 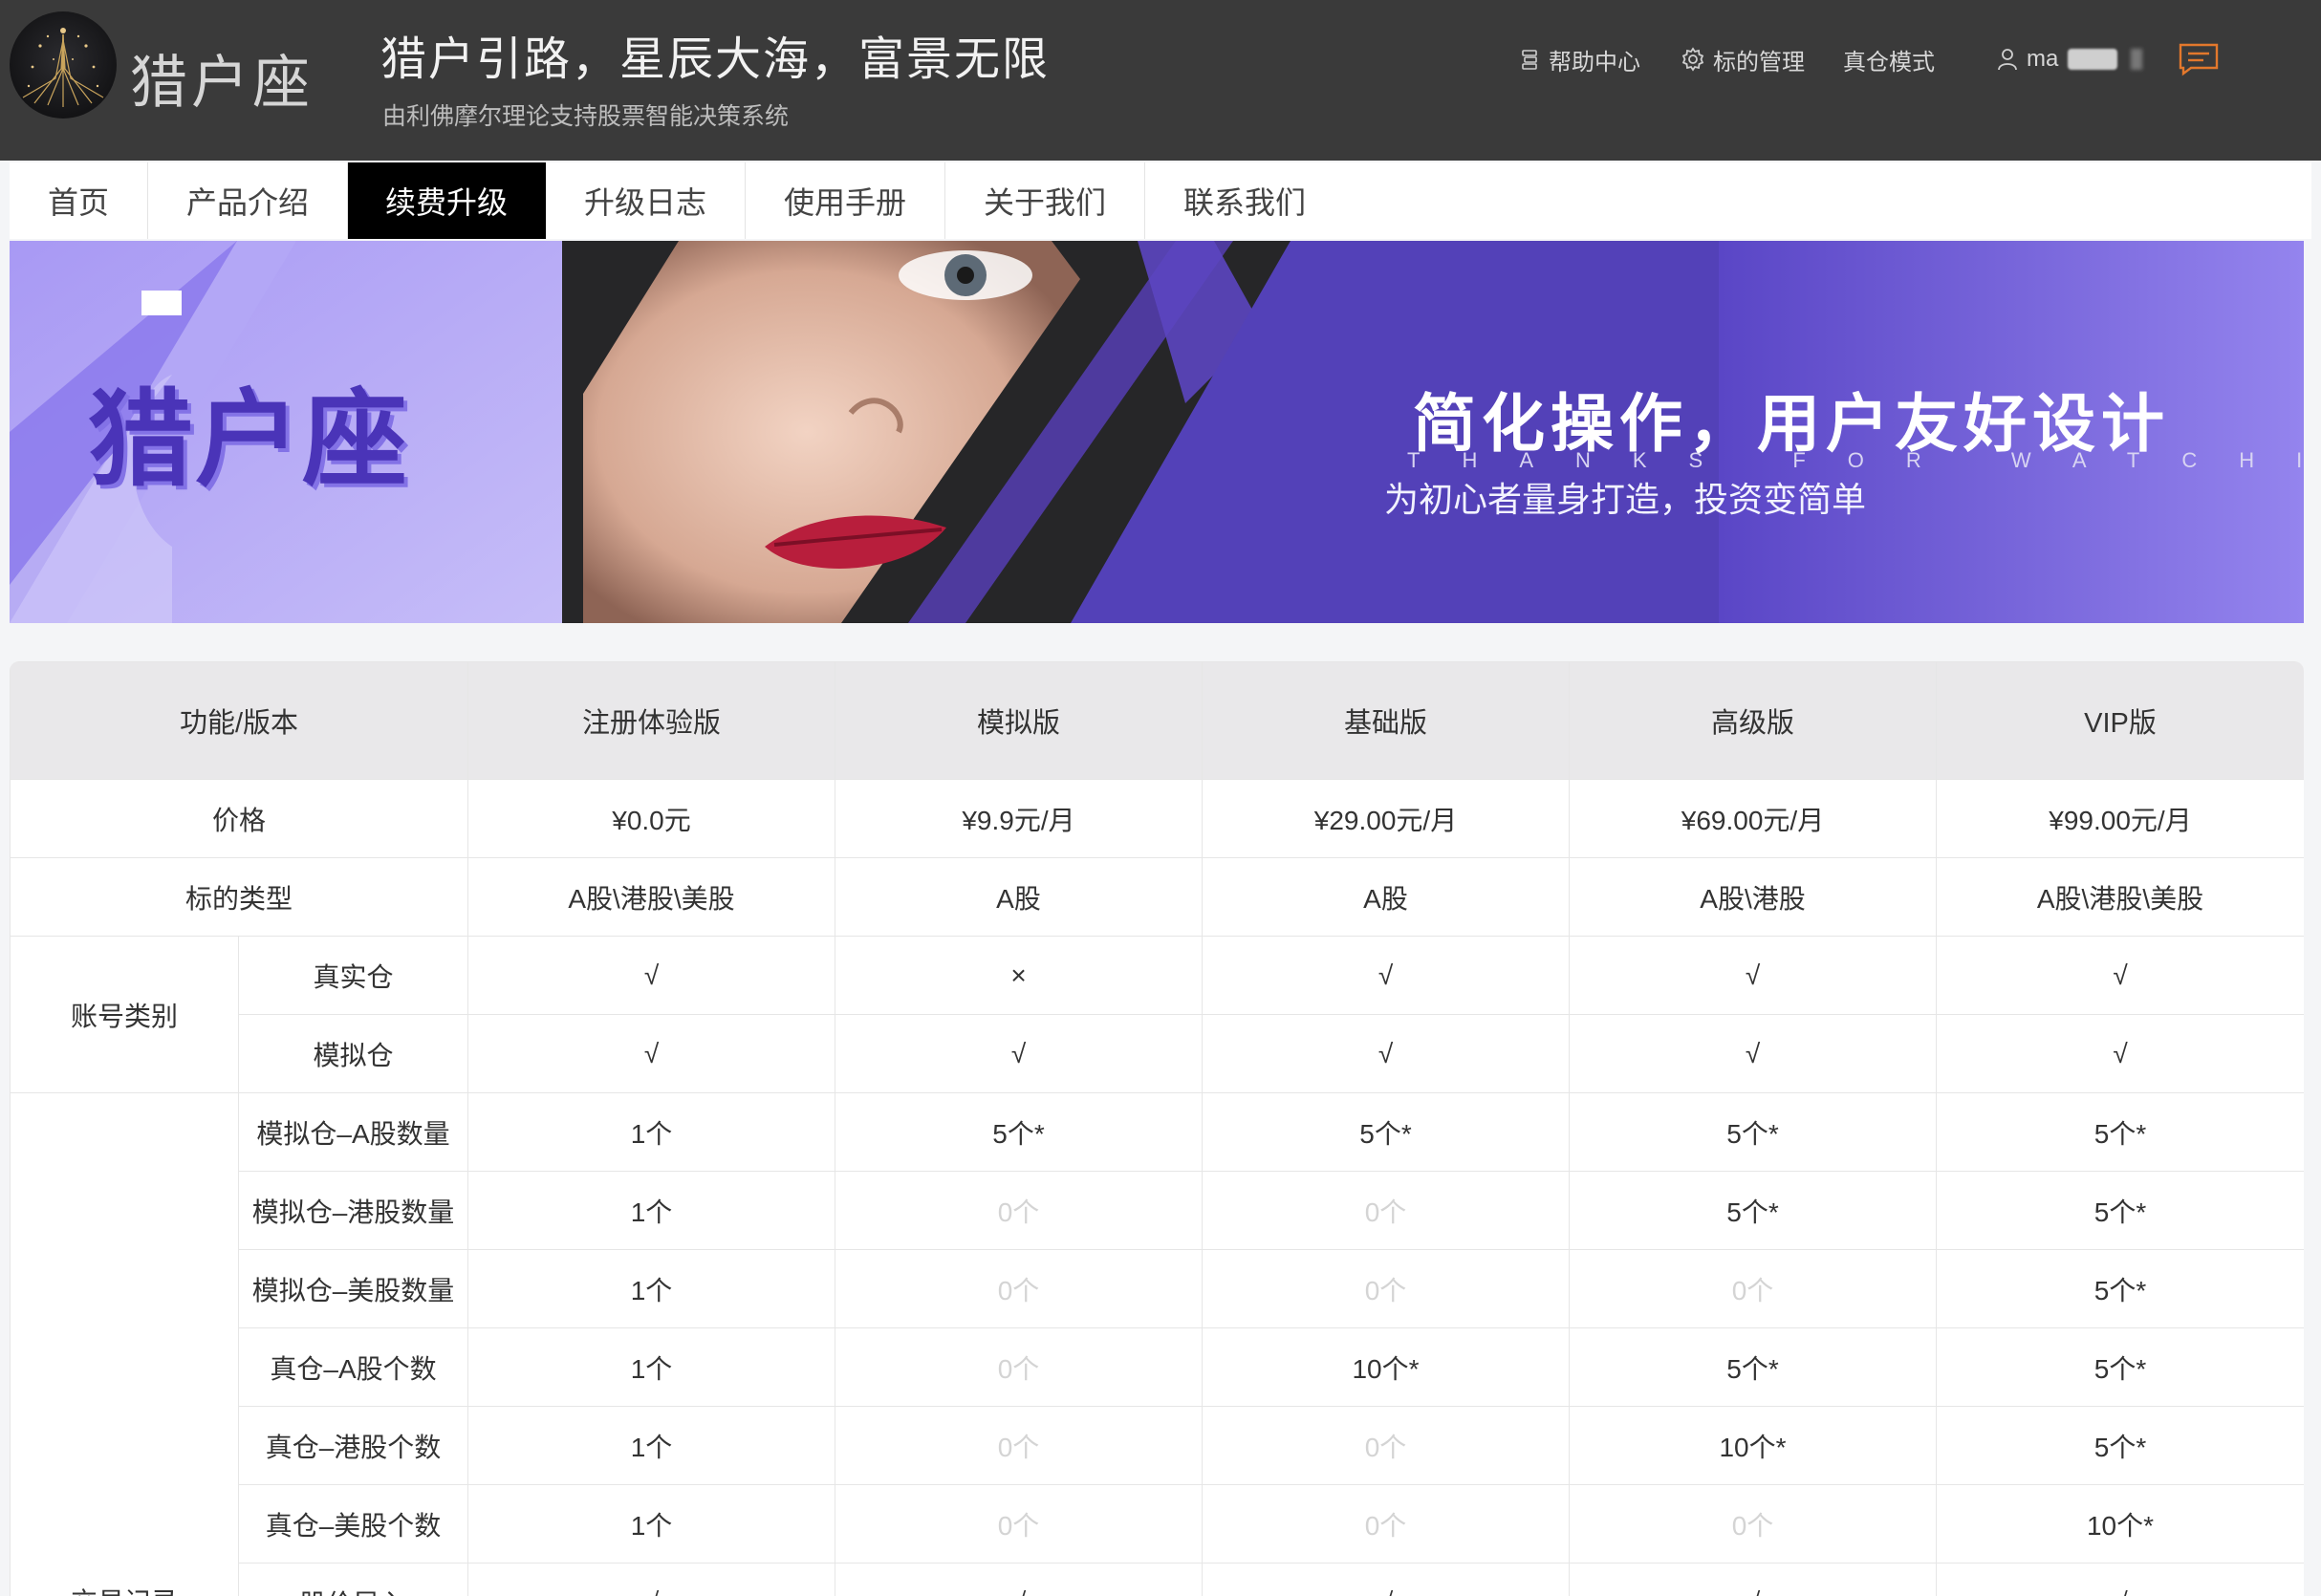 I want to click on row-label-price: 价格, so click(x=239, y=819).